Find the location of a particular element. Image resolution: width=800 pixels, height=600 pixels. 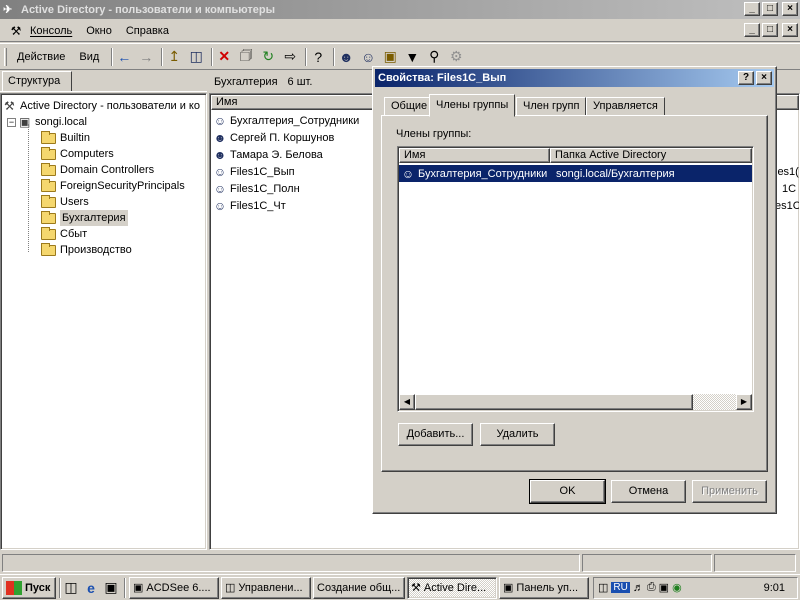

list-row: ☻ Сергей П. Коршунов is located at coordinates (274, 138).